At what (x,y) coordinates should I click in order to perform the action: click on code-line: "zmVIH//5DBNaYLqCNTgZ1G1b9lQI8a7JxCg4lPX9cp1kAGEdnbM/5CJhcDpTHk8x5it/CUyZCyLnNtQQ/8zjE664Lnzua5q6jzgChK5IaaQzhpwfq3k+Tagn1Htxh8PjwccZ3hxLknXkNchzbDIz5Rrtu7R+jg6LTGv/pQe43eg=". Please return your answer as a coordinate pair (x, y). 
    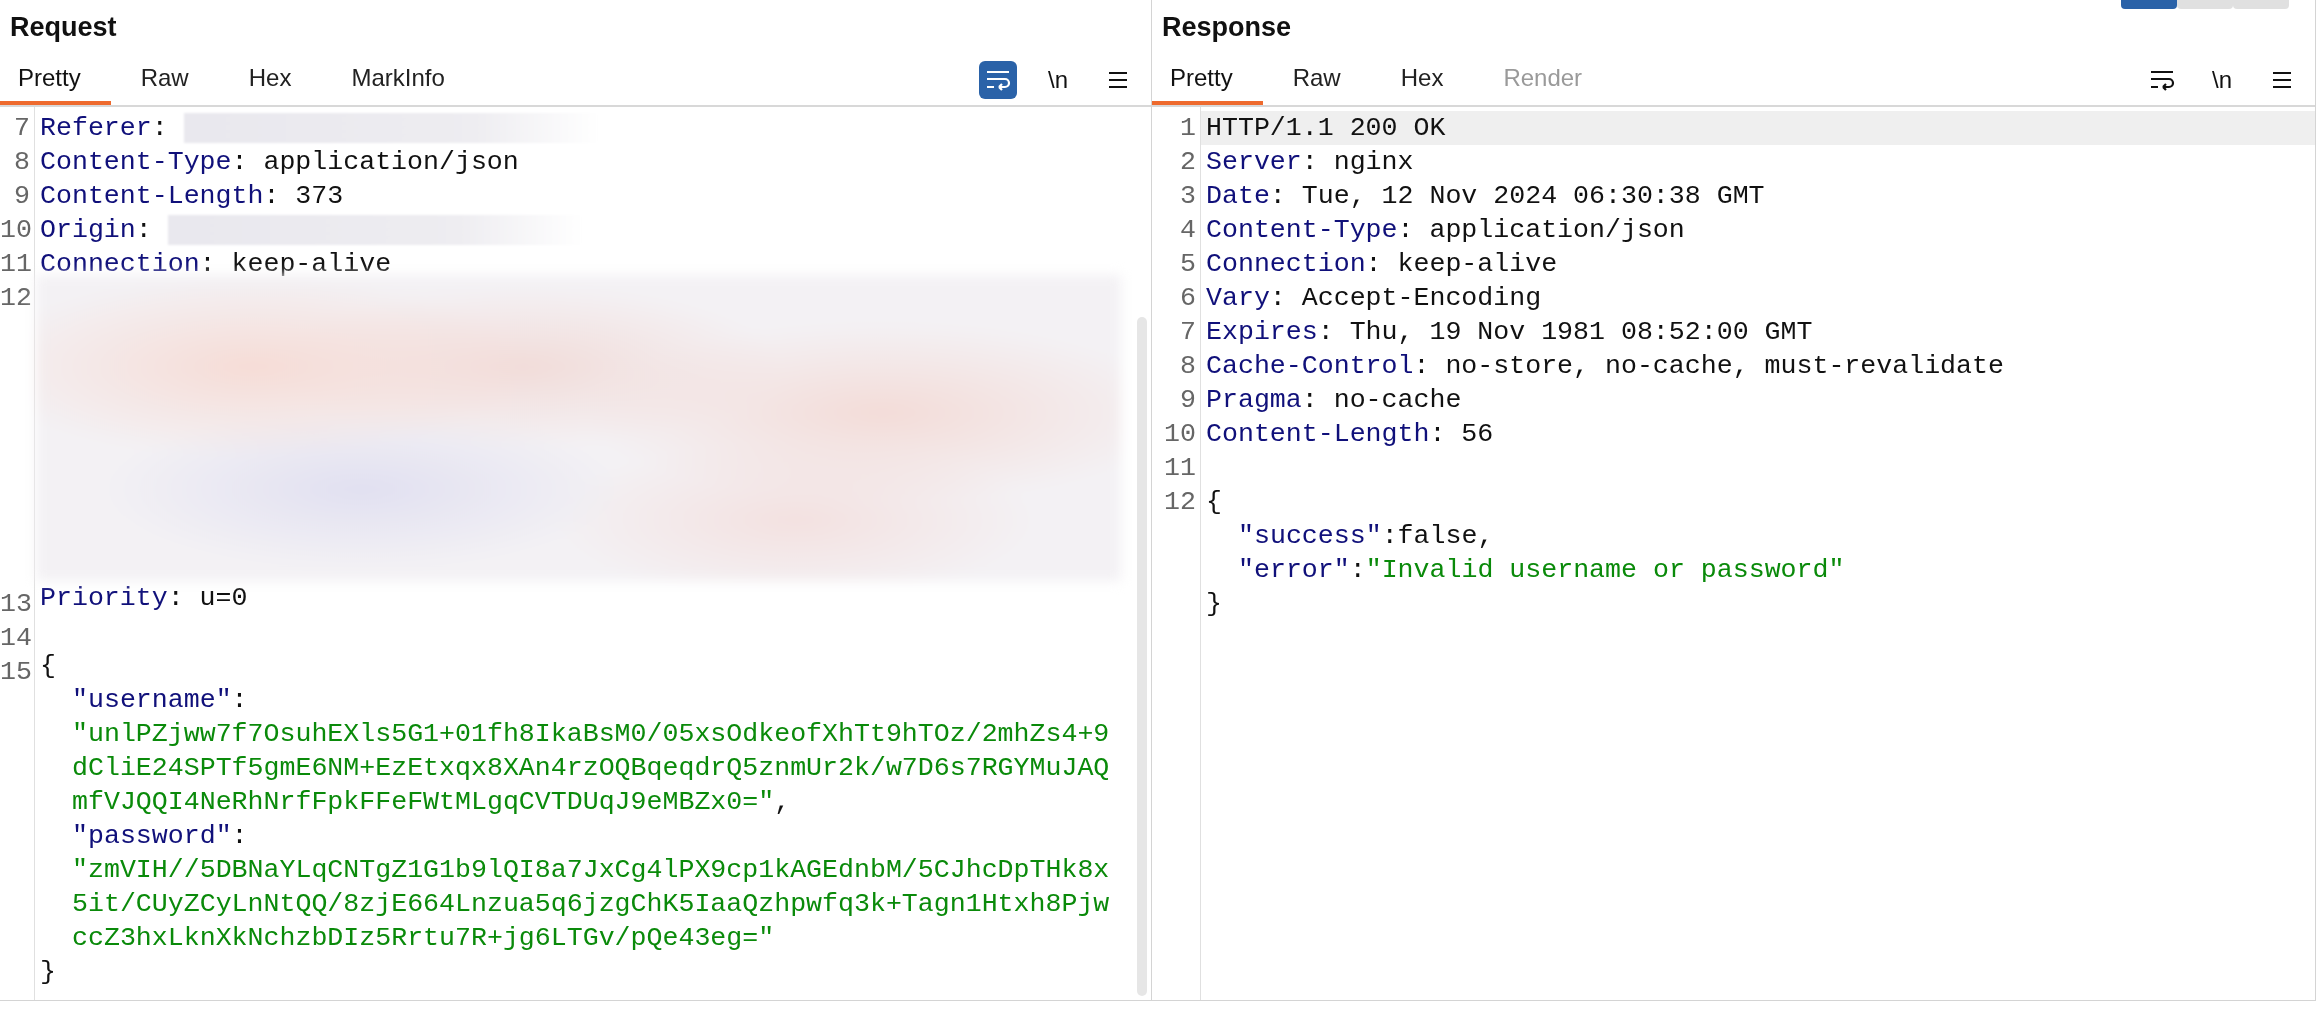
    Looking at the image, I should click on (590, 904).